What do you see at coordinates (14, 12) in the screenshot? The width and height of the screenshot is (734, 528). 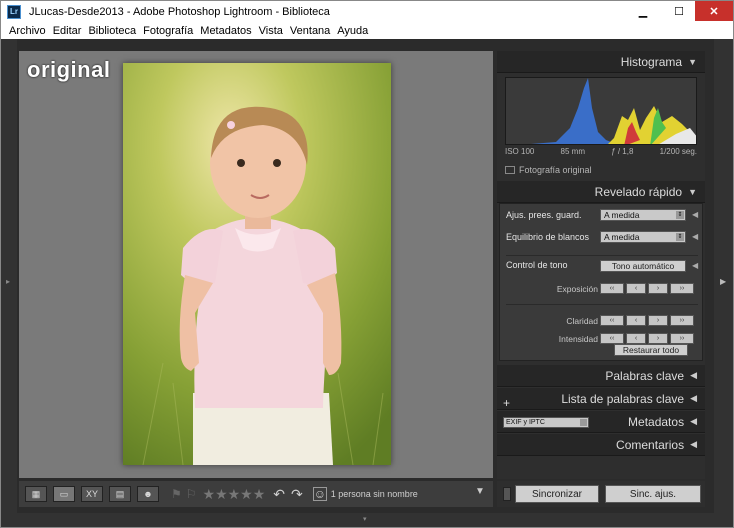 I see `lightroom-app-icon: Lr` at bounding box center [14, 12].